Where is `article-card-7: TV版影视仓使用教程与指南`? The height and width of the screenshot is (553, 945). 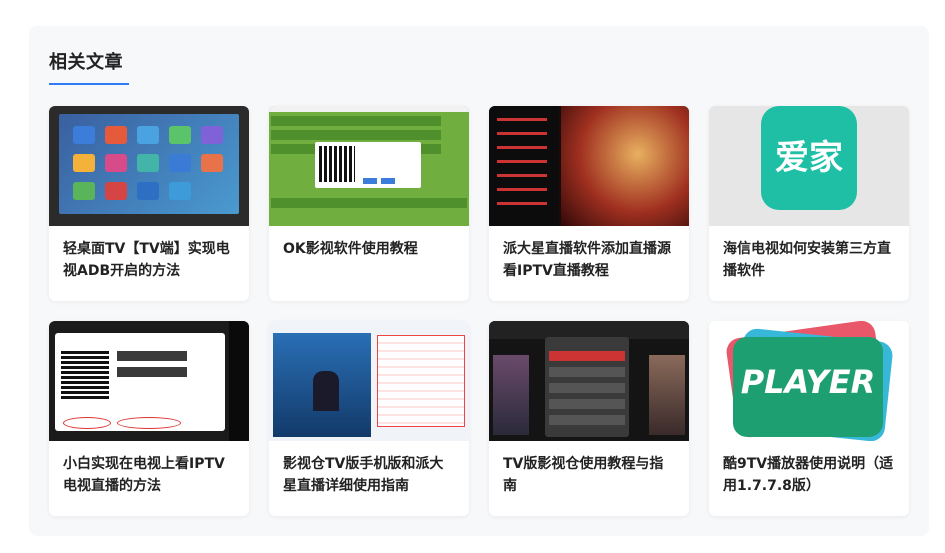
article-card-7: TV版影视仓使用教程与指南 is located at coordinates (589, 418).